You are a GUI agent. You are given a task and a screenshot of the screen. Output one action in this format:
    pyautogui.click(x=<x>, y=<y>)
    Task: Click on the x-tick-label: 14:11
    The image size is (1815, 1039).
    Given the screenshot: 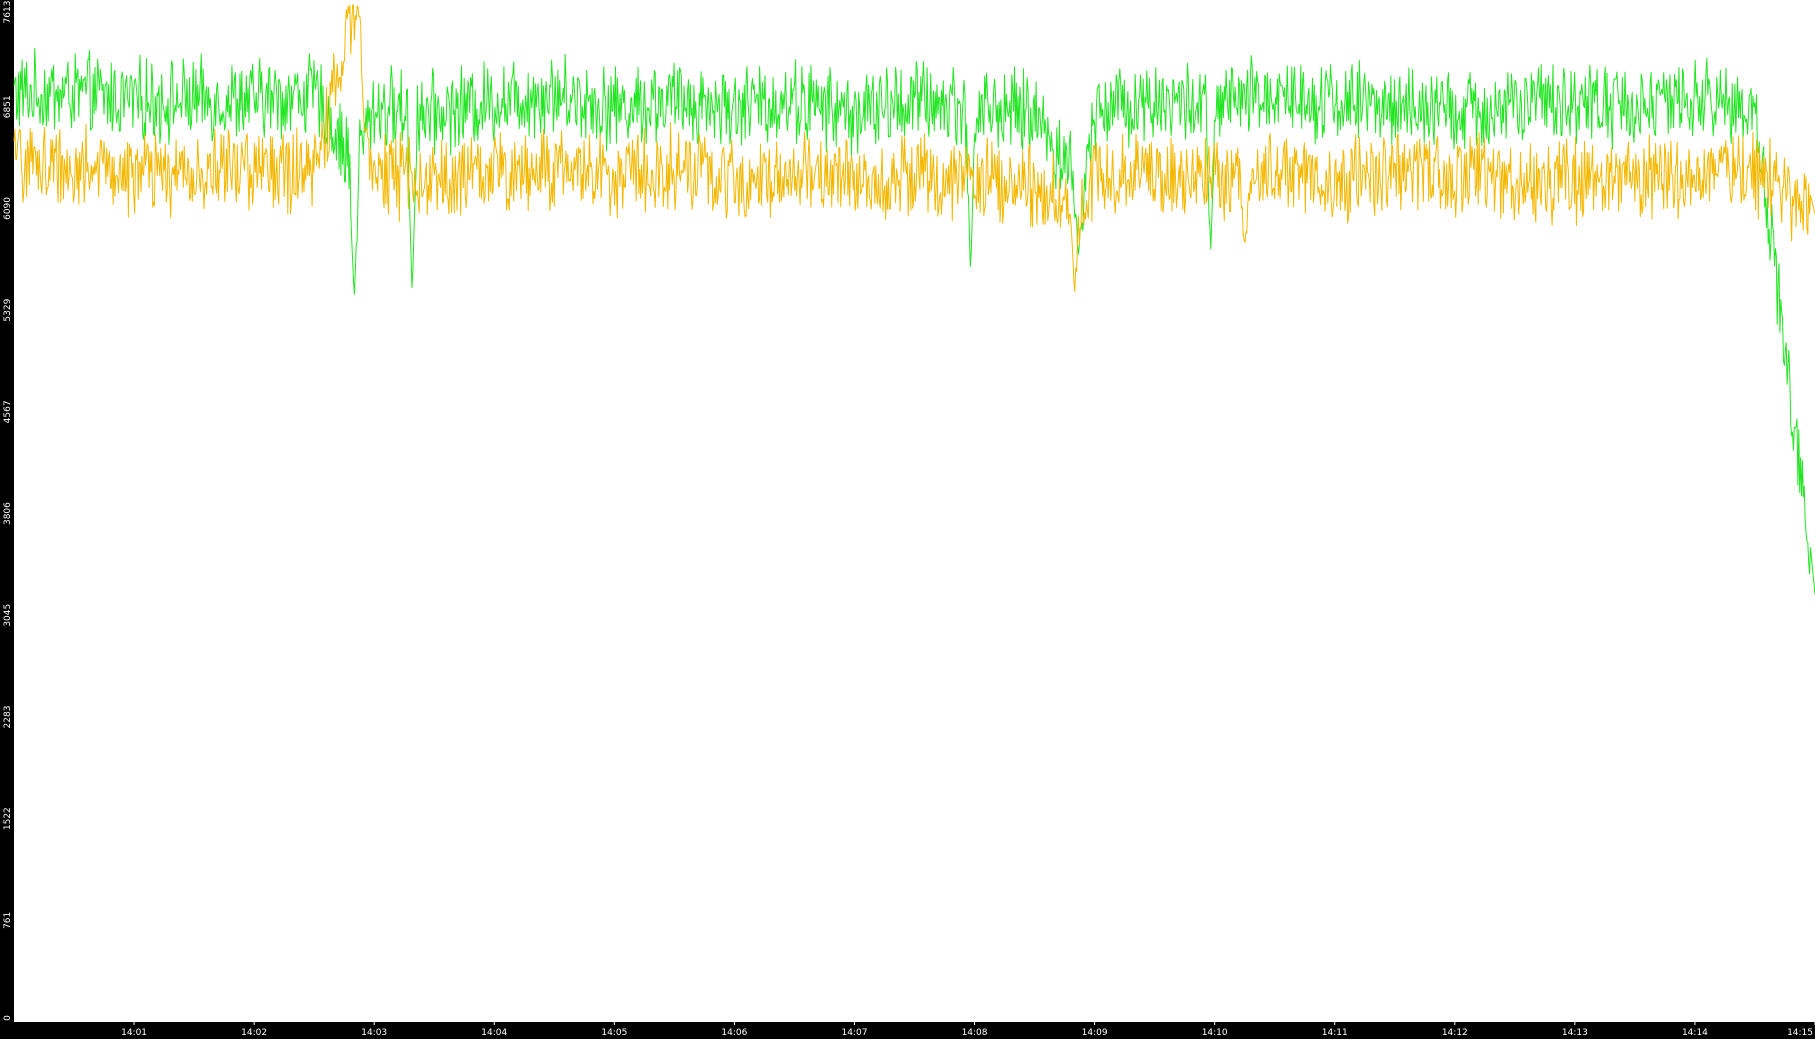 What is the action you would take?
    pyautogui.click(x=1335, y=1033)
    